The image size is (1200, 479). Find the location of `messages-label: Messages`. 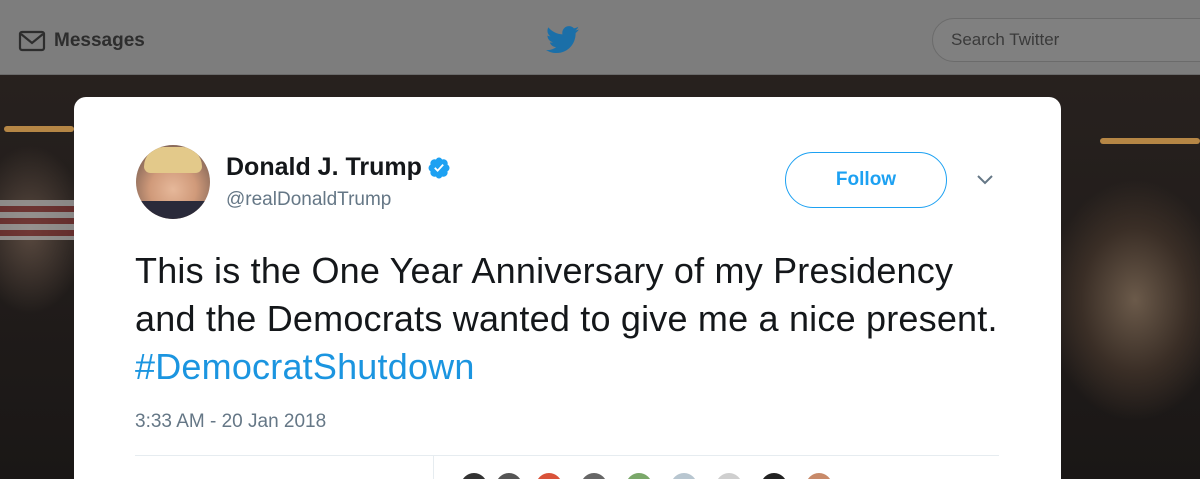

messages-label: Messages is located at coordinates (99, 40).